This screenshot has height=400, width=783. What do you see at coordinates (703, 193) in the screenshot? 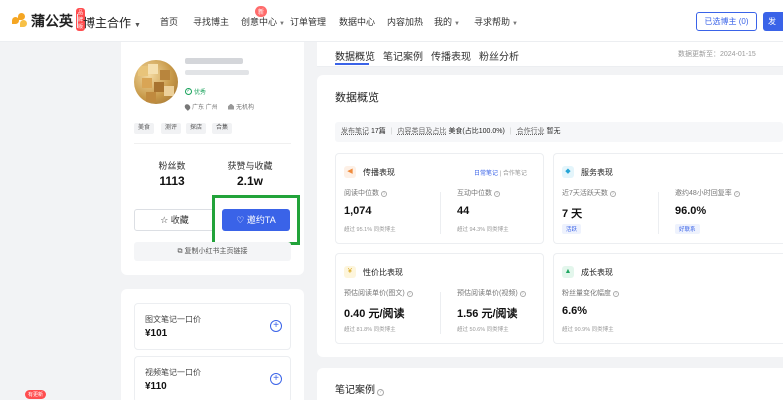
I see `metric-label-text: 邀约48小时回复率` at bounding box center [703, 193].